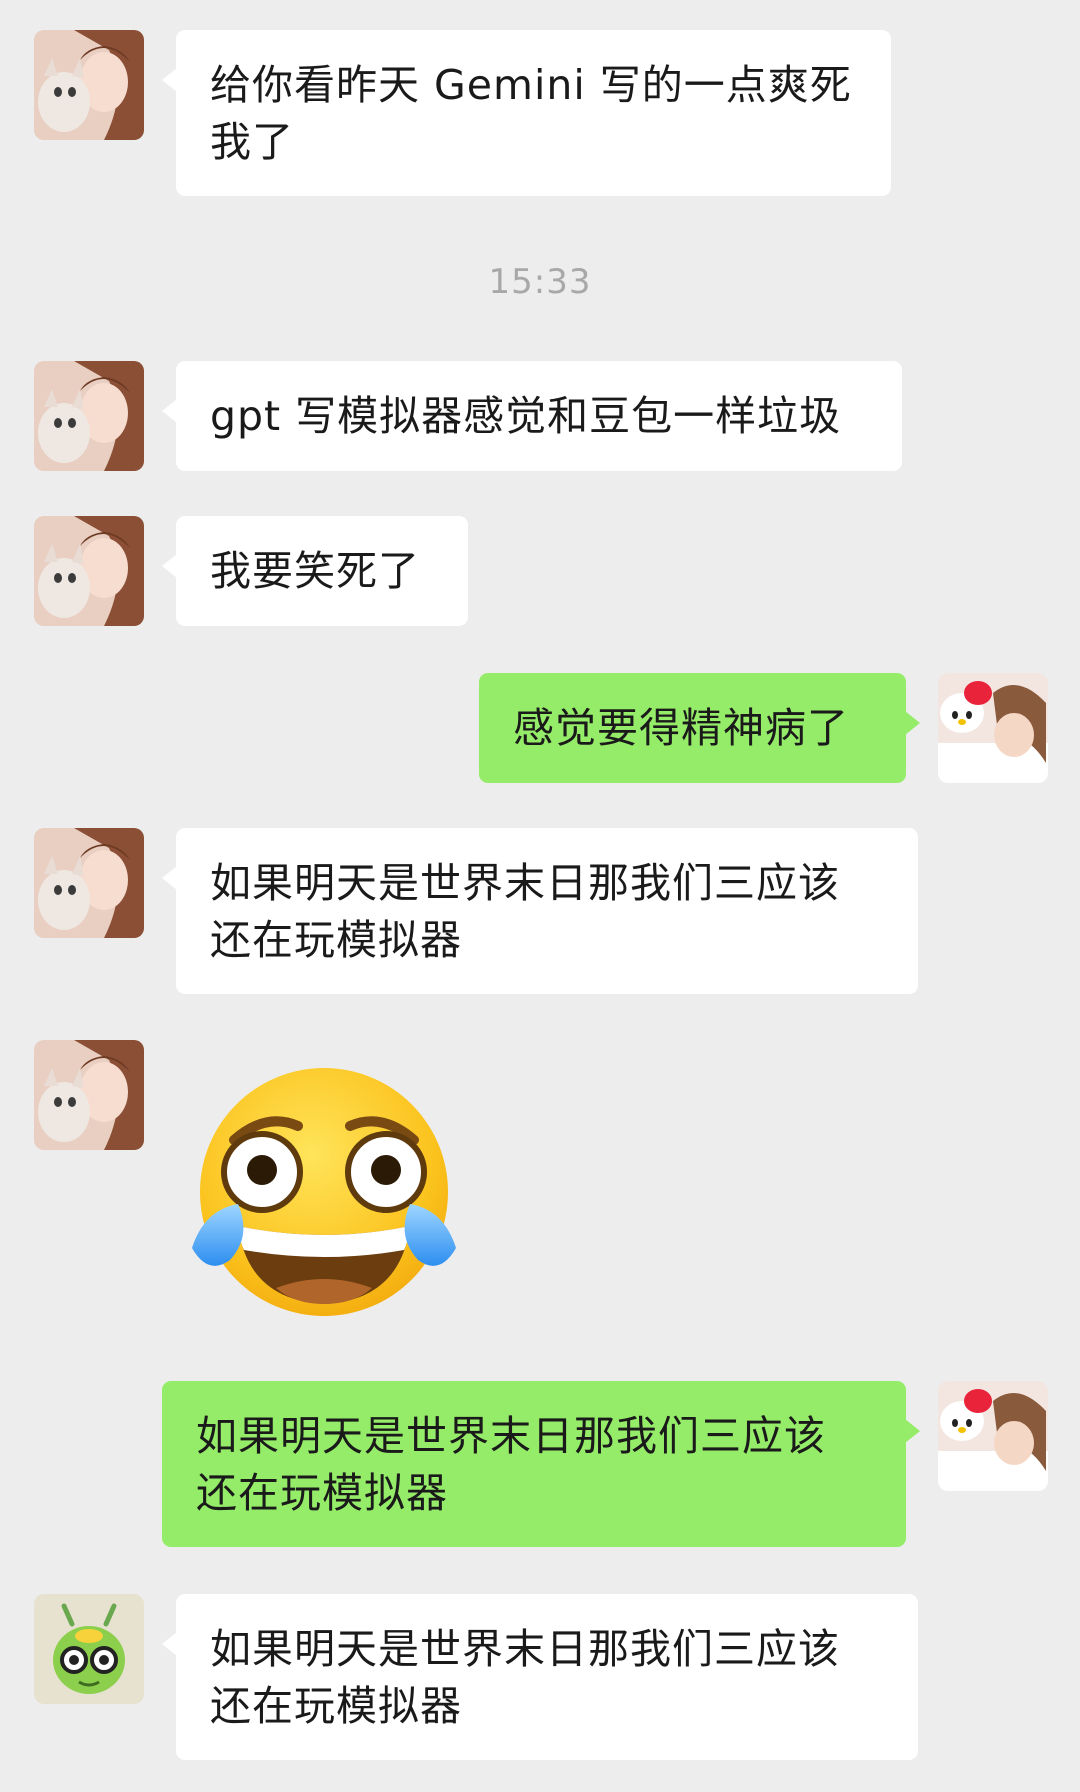 The height and width of the screenshot is (1792, 1080). I want to click on message-bubble: 感觉要得精神病了, so click(699, 728).